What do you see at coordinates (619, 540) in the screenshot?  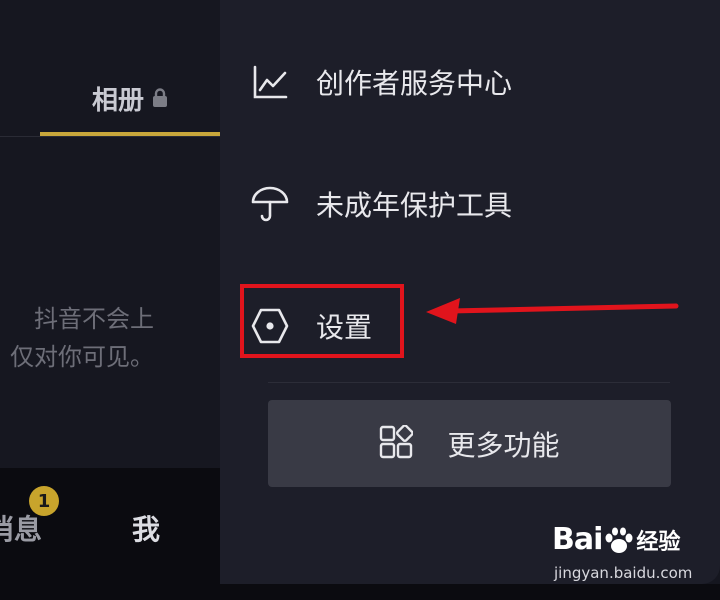 I see `paw-icon` at bounding box center [619, 540].